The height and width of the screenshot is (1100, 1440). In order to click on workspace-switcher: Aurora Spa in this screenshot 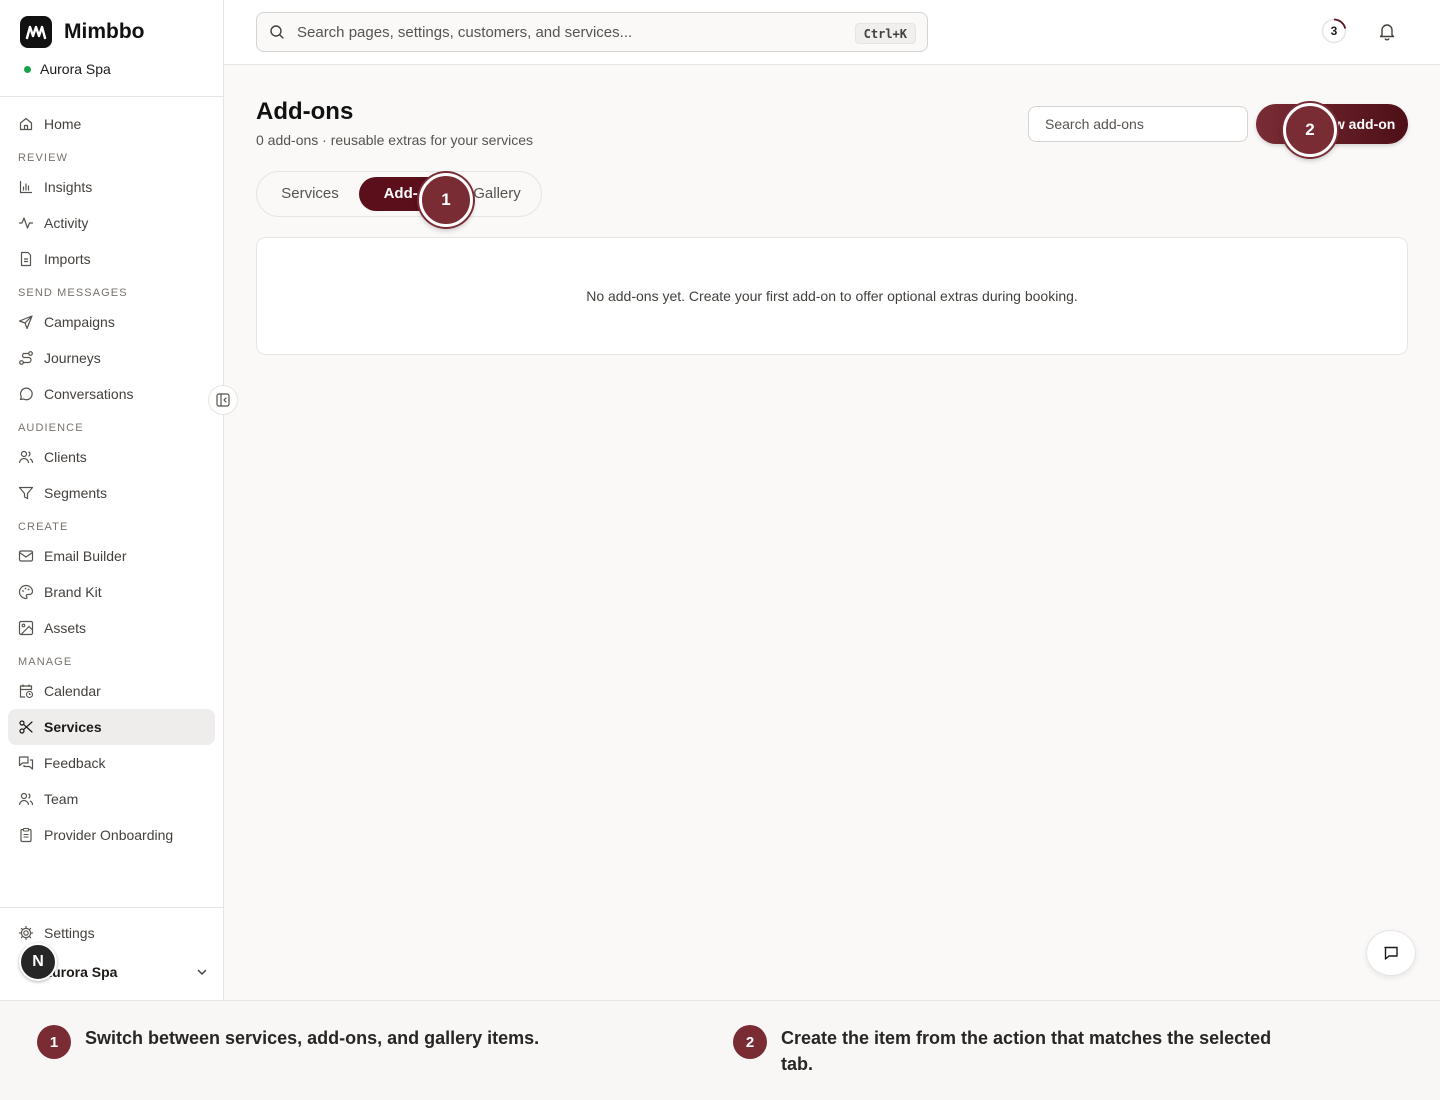, I will do `click(67, 69)`.